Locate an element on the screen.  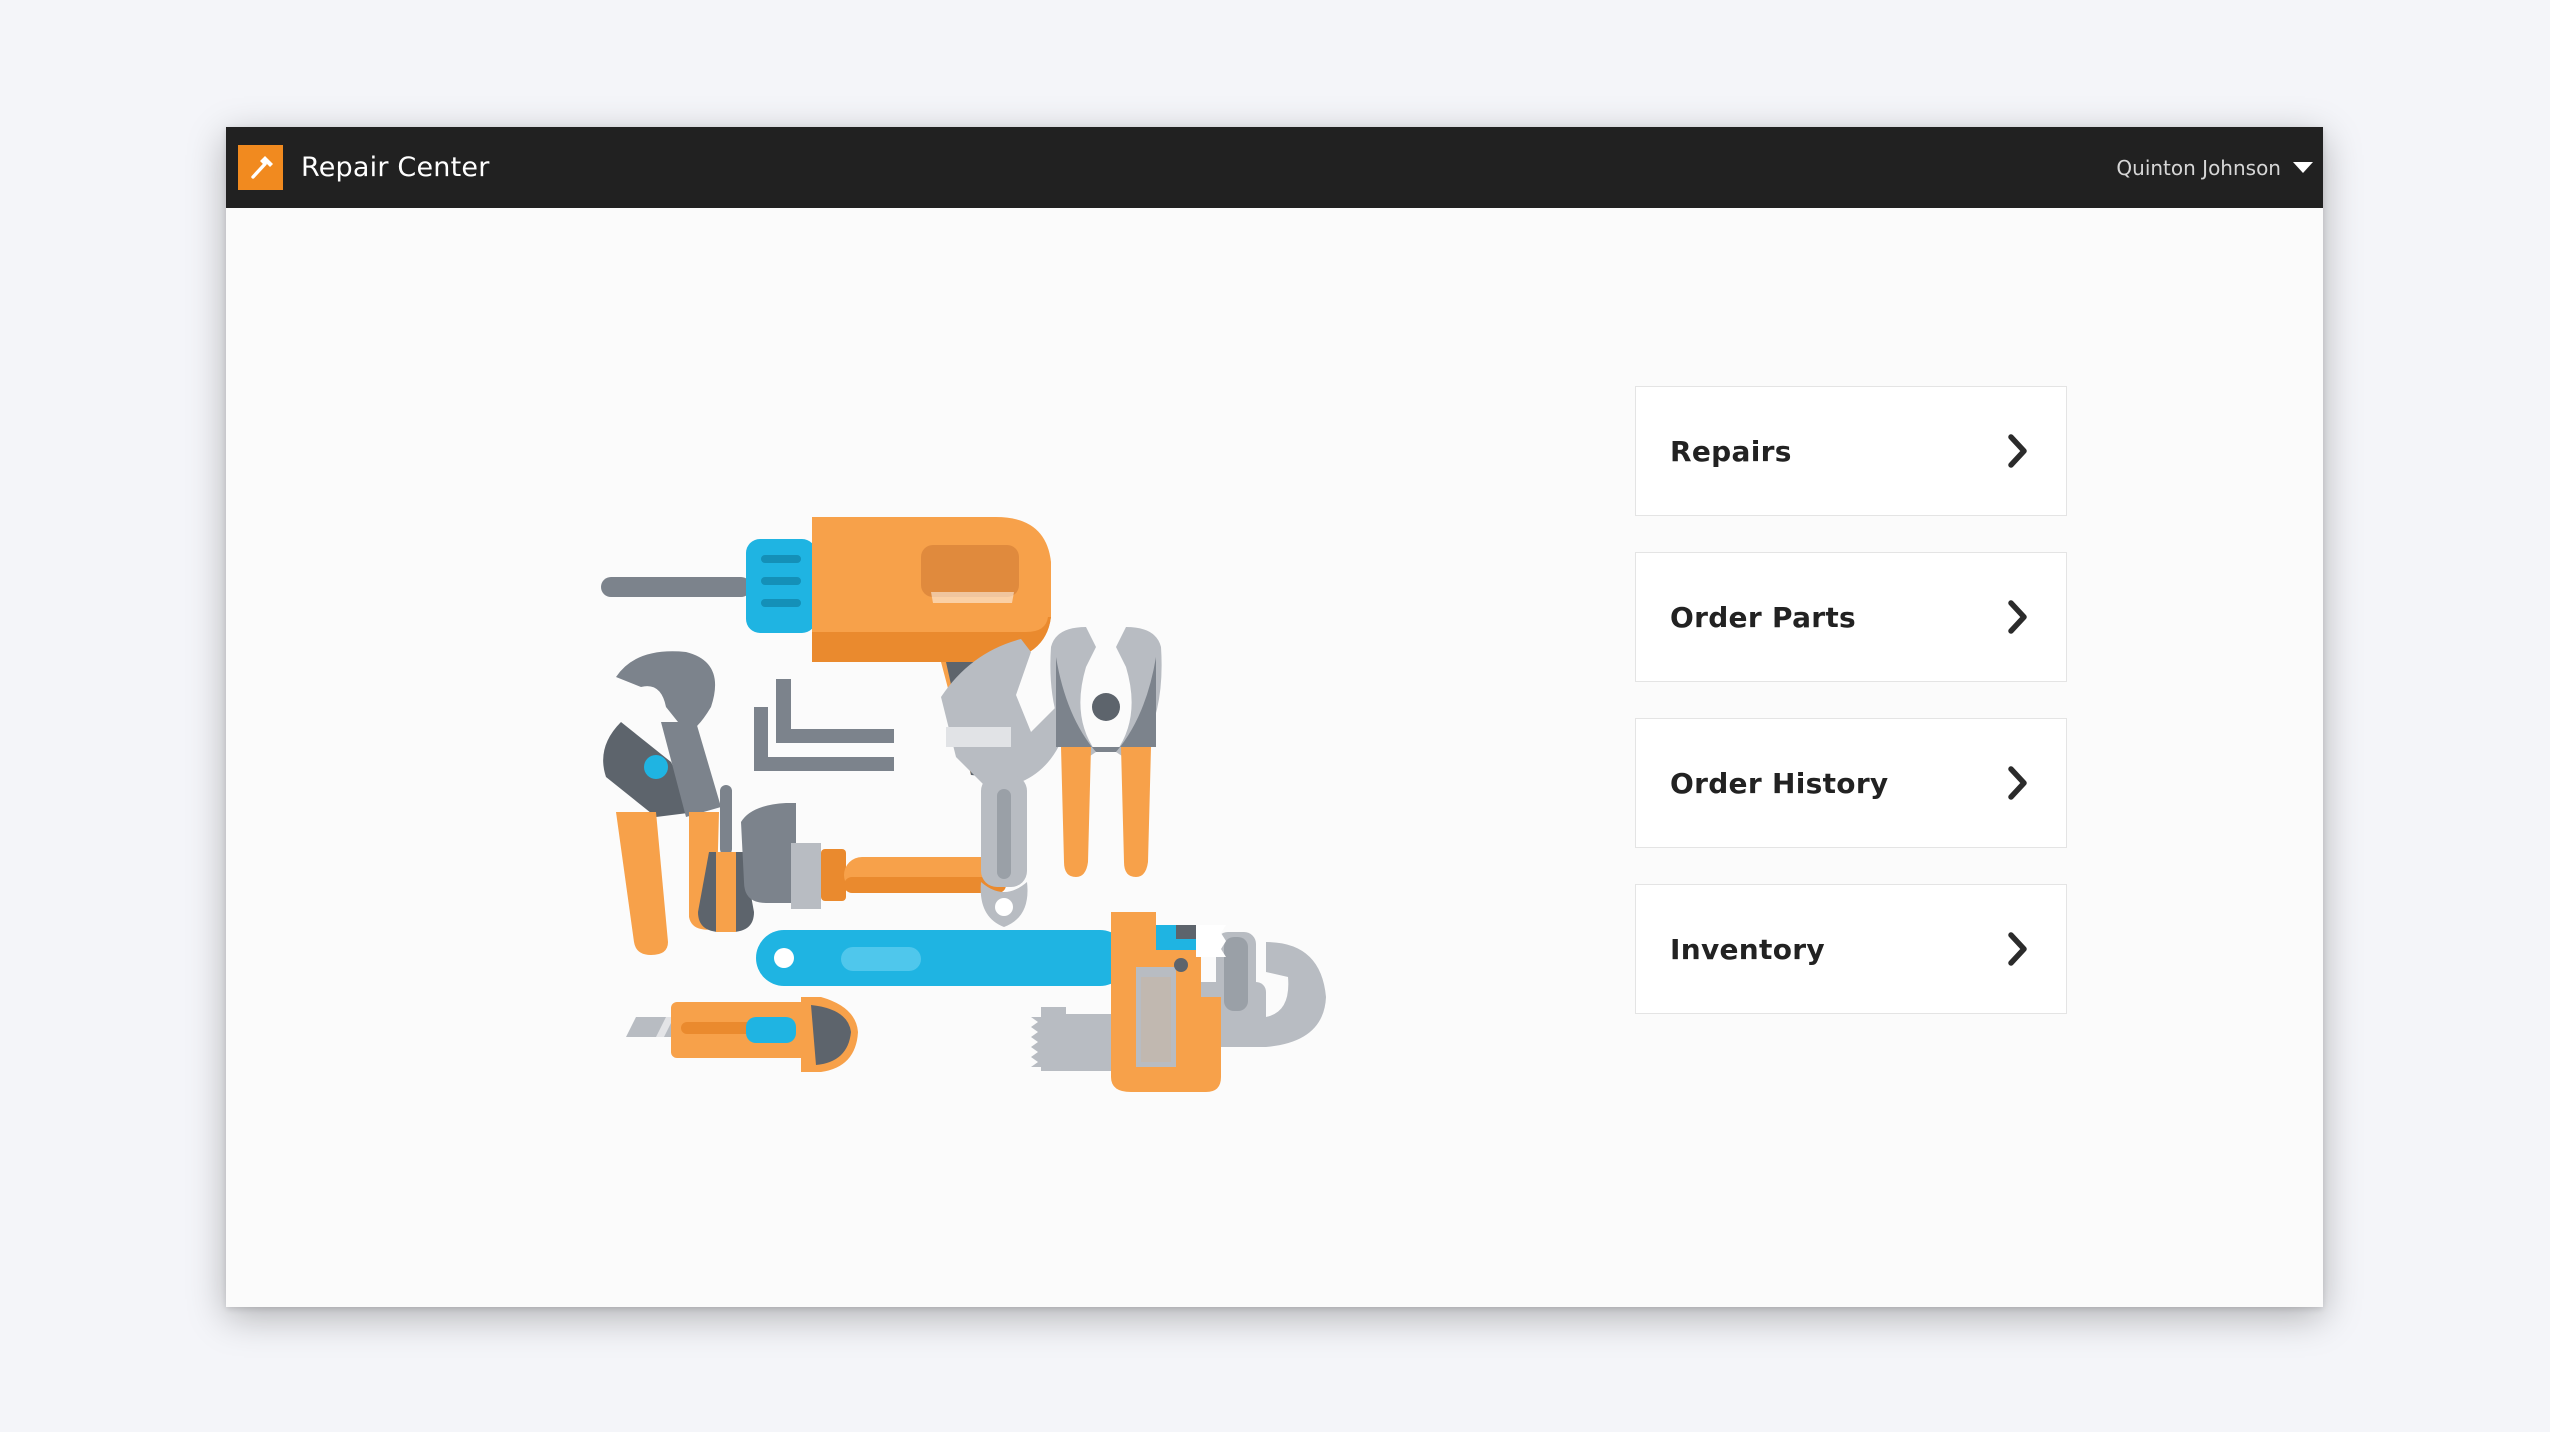
allen-keys-icon is located at coordinates (824, 725).